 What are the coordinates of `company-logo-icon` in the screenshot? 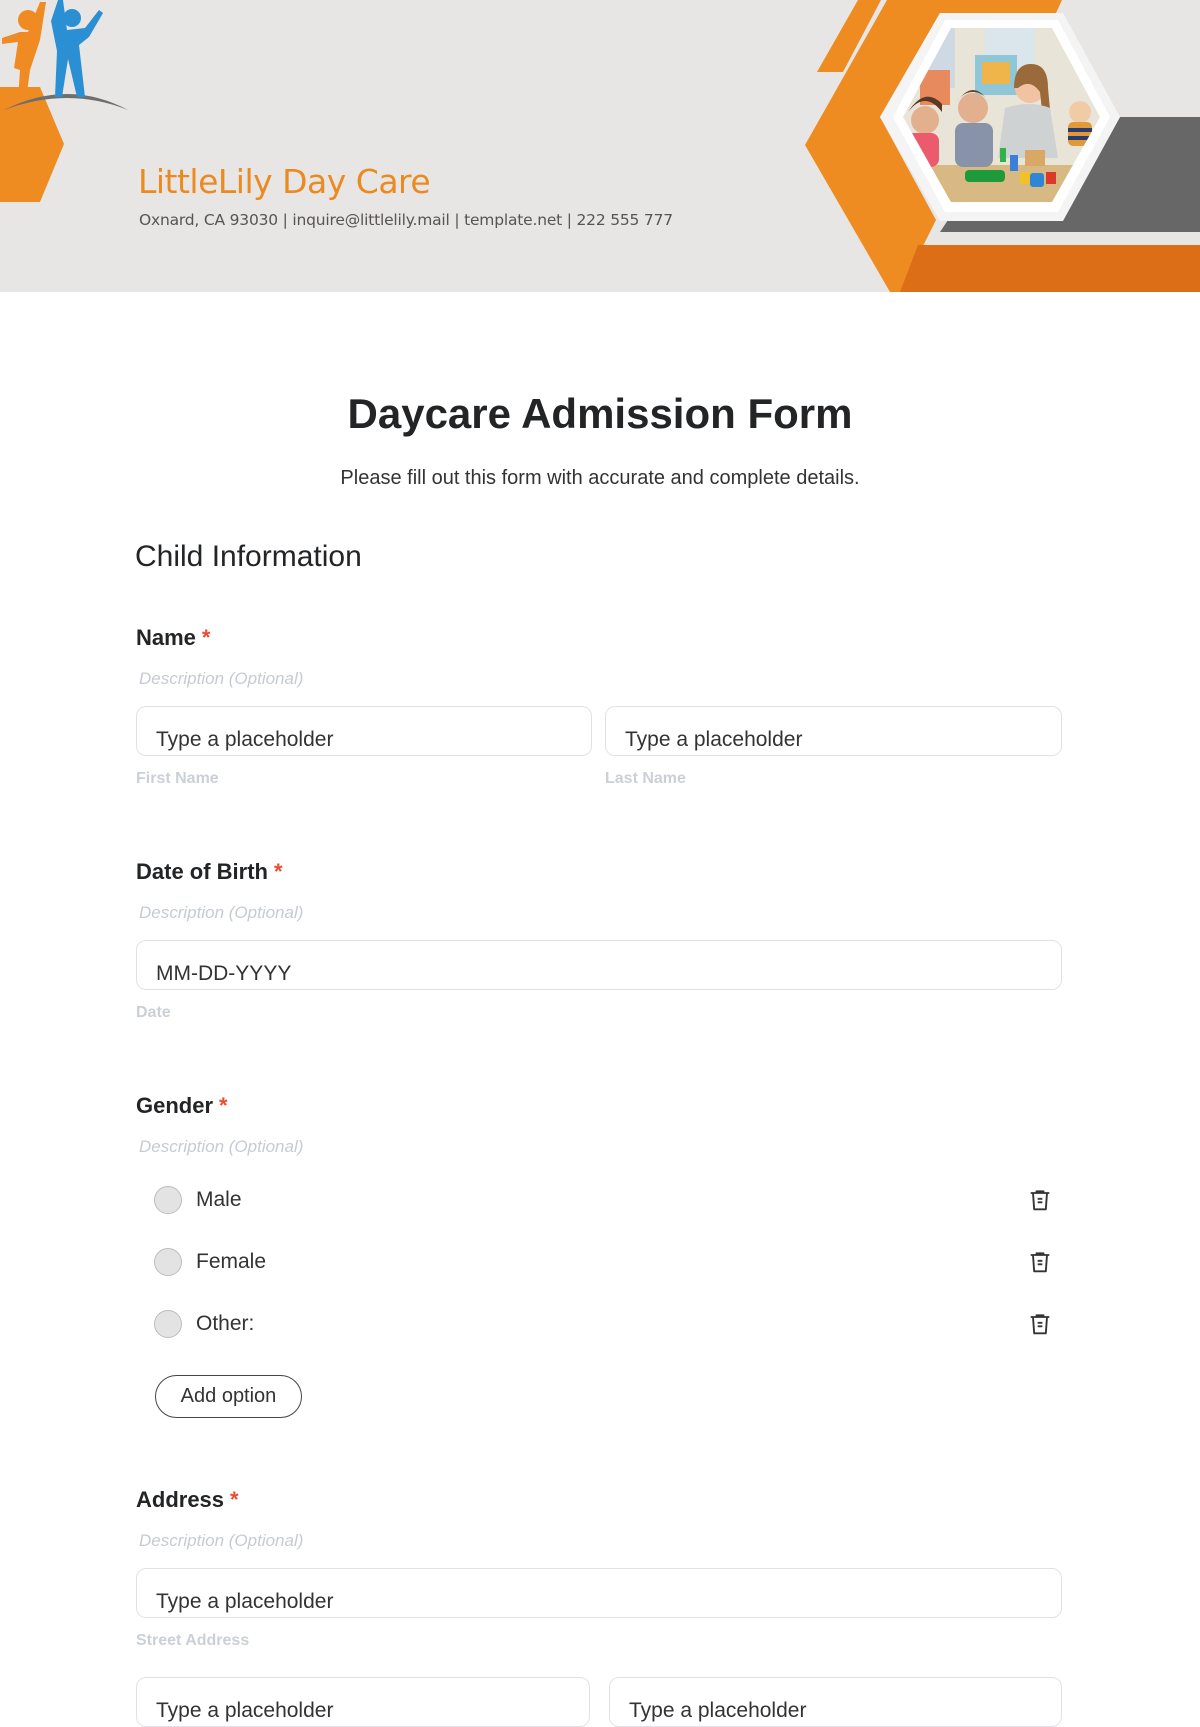 It's located at (65, 55).